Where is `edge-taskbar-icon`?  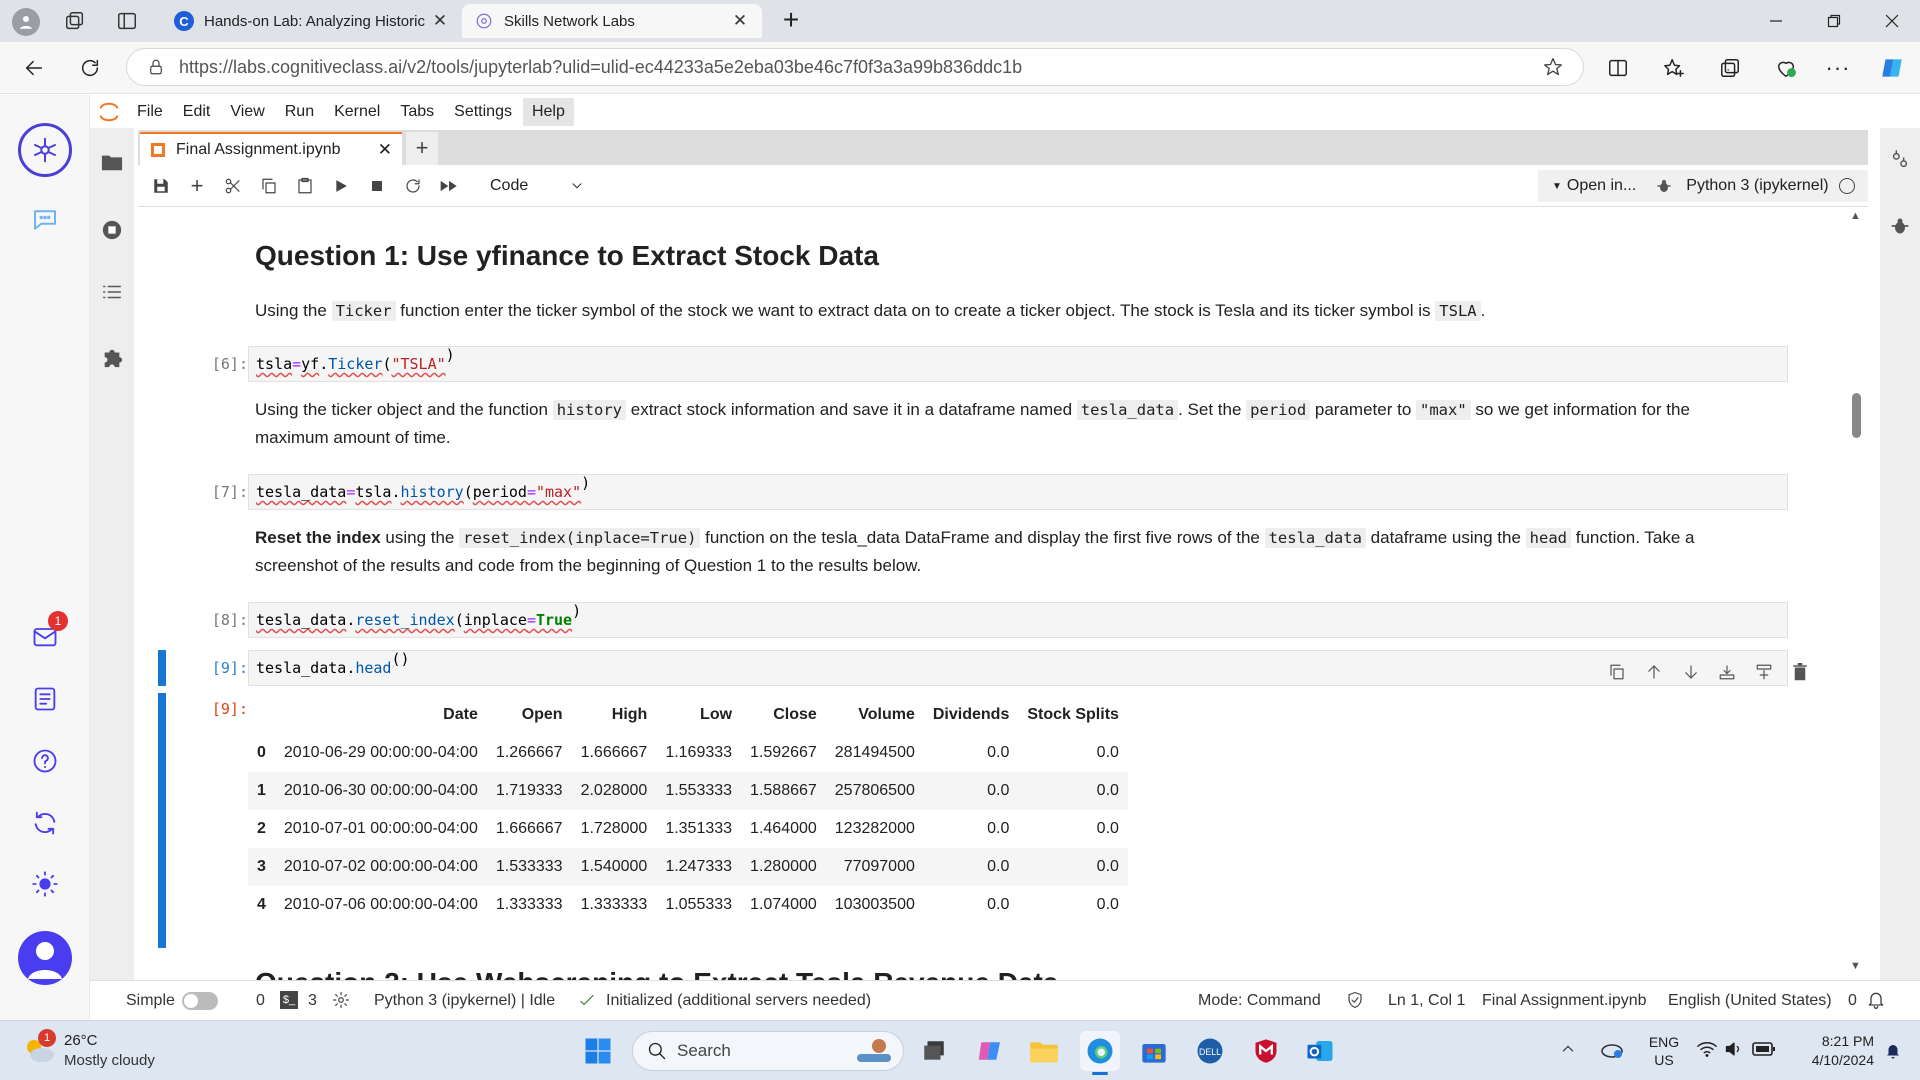
edge-taskbar-icon is located at coordinates (1100, 1053).